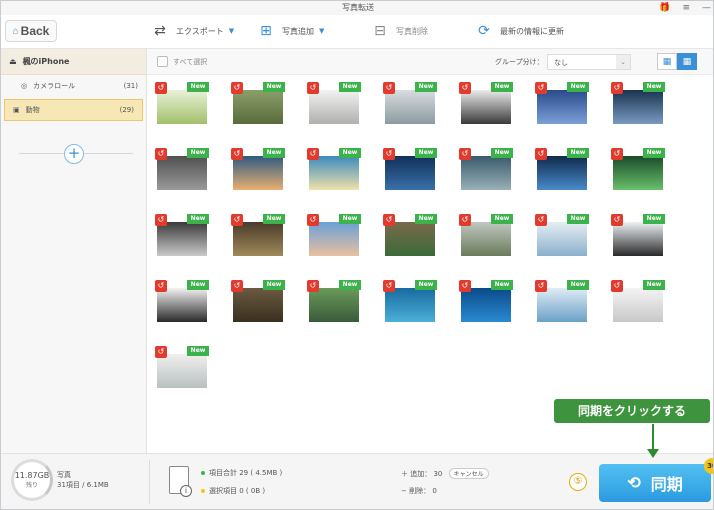 The image size is (714, 510). Describe the element at coordinates (664, 8) in the screenshot. I see `gift-icon: 🎁` at that location.